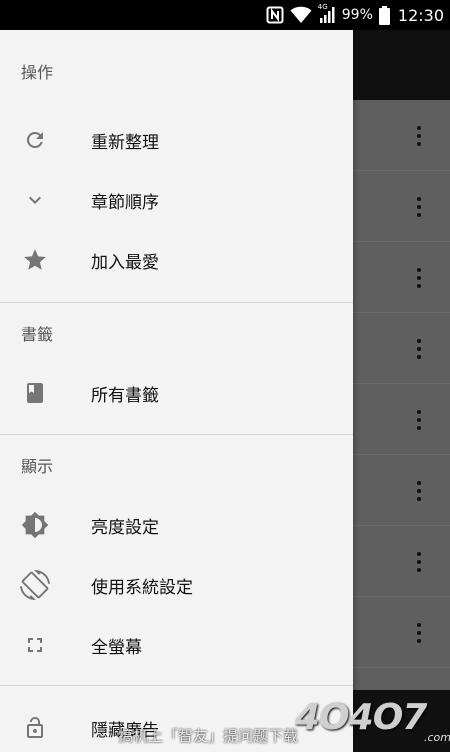 Image resolution: width=450 pixels, height=752 pixels. I want to click on menu-item-label: 使用系統設定, so click(142, 587).